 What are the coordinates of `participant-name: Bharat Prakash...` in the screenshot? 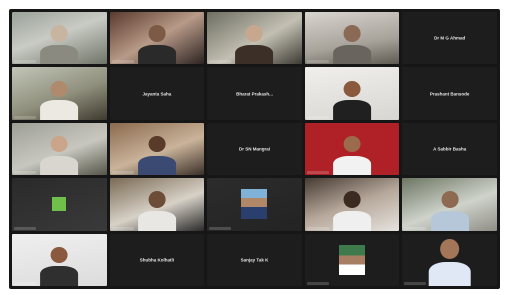 It's located at (254, 94).